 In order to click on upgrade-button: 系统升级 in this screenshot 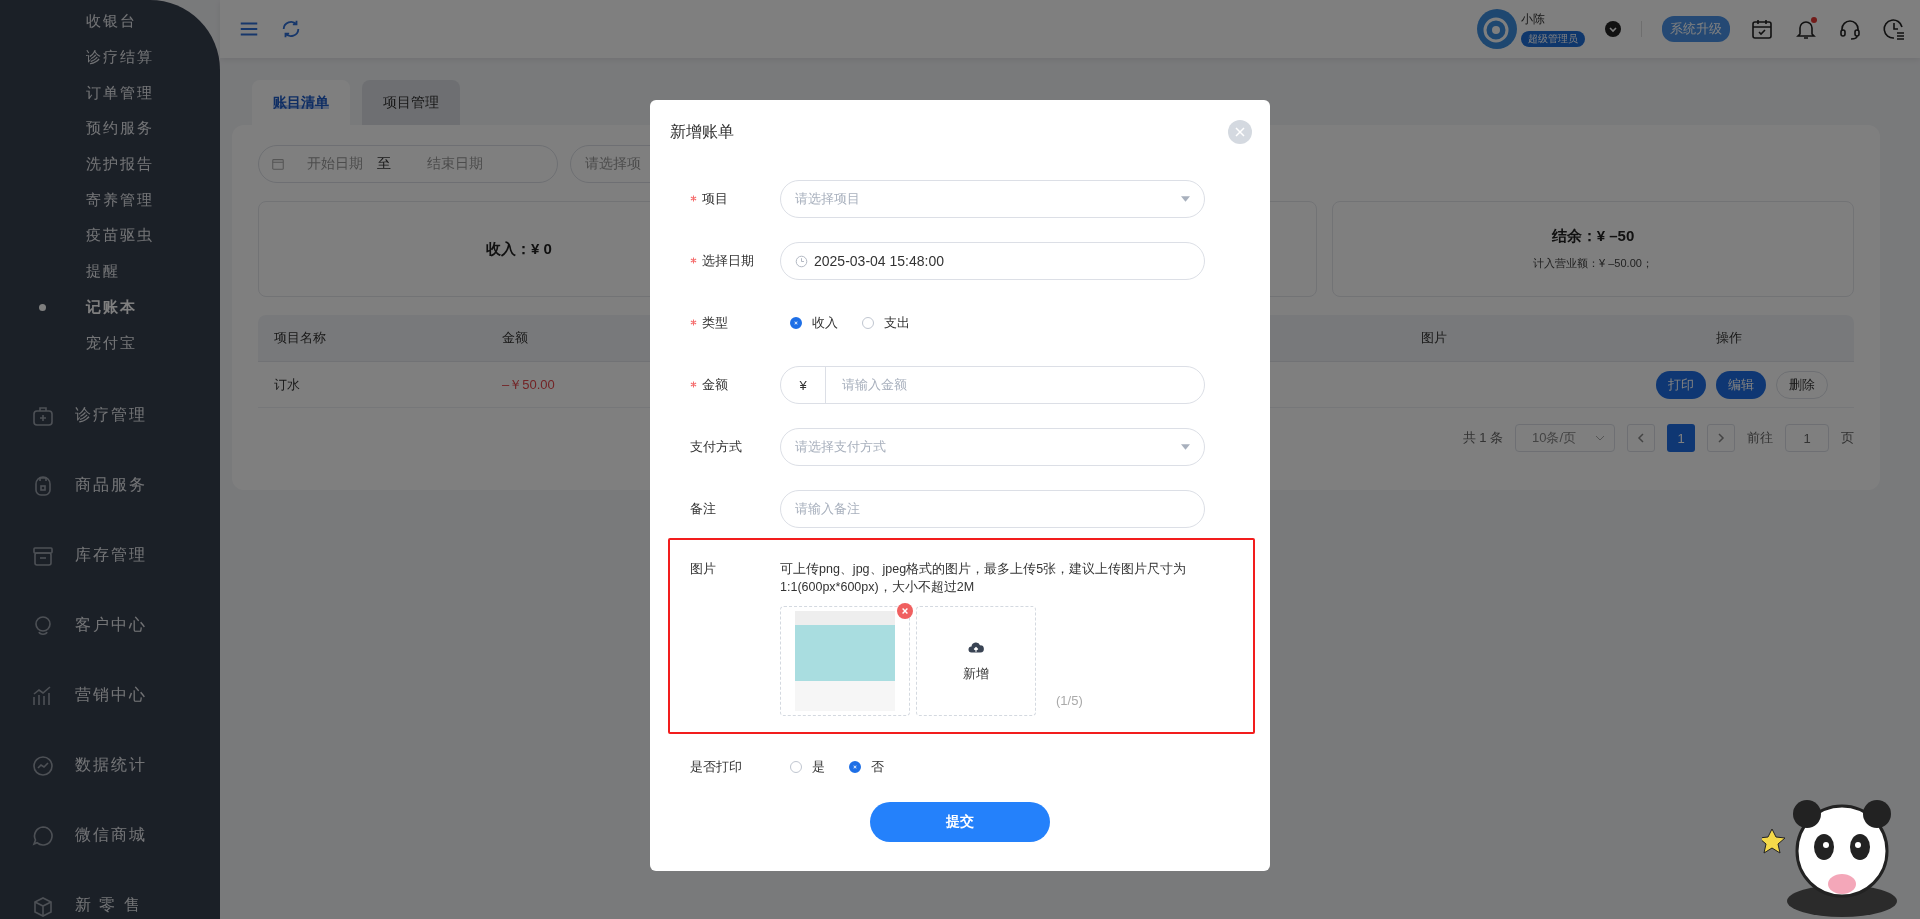, I will do `click(1696, 29)`.